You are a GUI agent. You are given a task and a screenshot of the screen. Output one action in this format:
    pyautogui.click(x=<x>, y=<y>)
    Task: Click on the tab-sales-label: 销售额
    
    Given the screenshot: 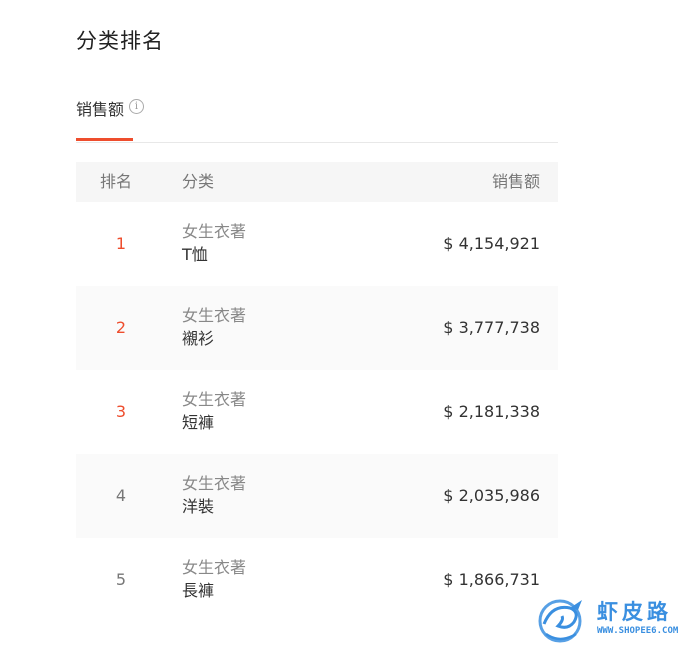 What is the action you would take?
    pyautogui.click(x=100, y=109)
    